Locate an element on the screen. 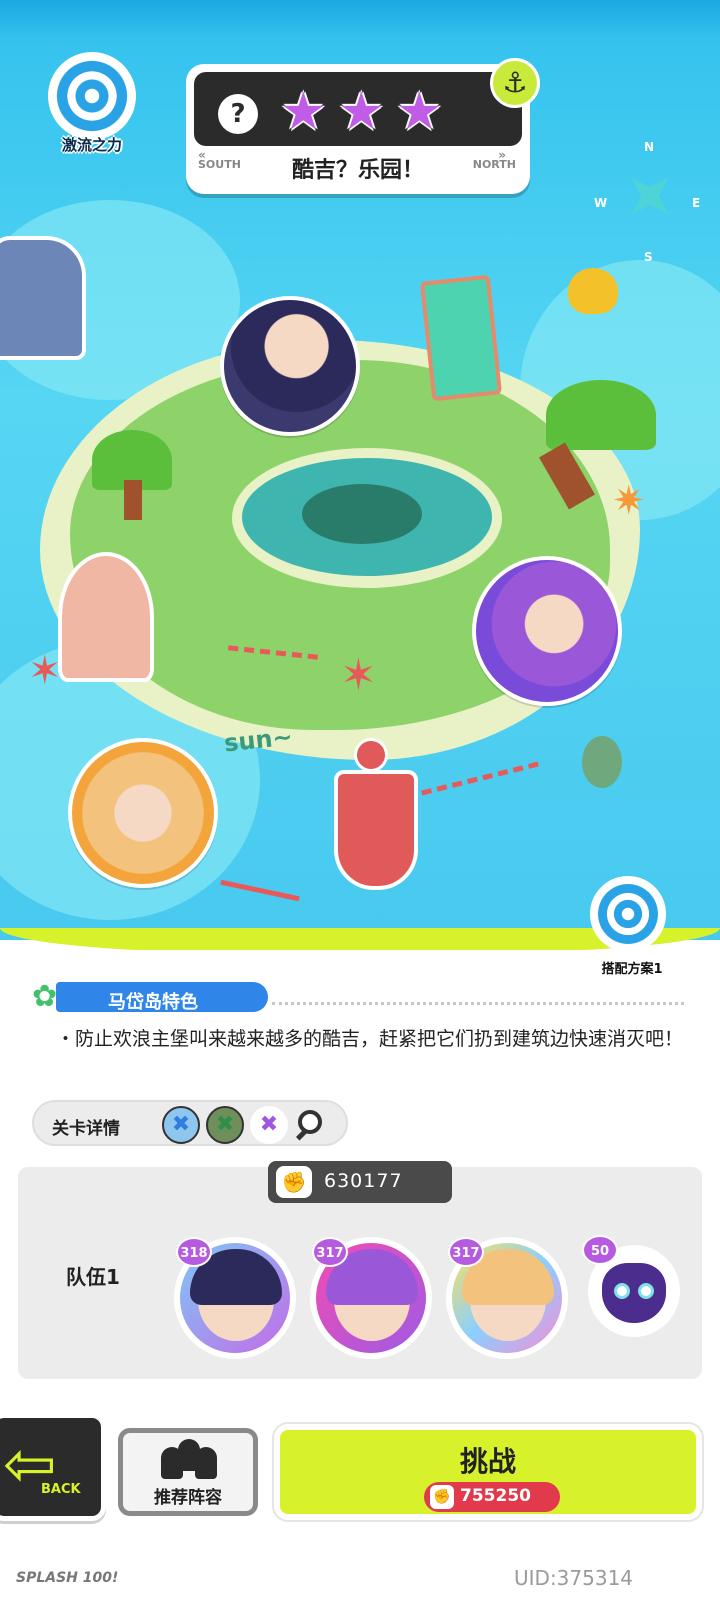  stage-title-panel: ? ★ ★ ★ ⚓ « SOUTH 酷吉？乐园！ » NORTH is located at coordinates (363, 126).